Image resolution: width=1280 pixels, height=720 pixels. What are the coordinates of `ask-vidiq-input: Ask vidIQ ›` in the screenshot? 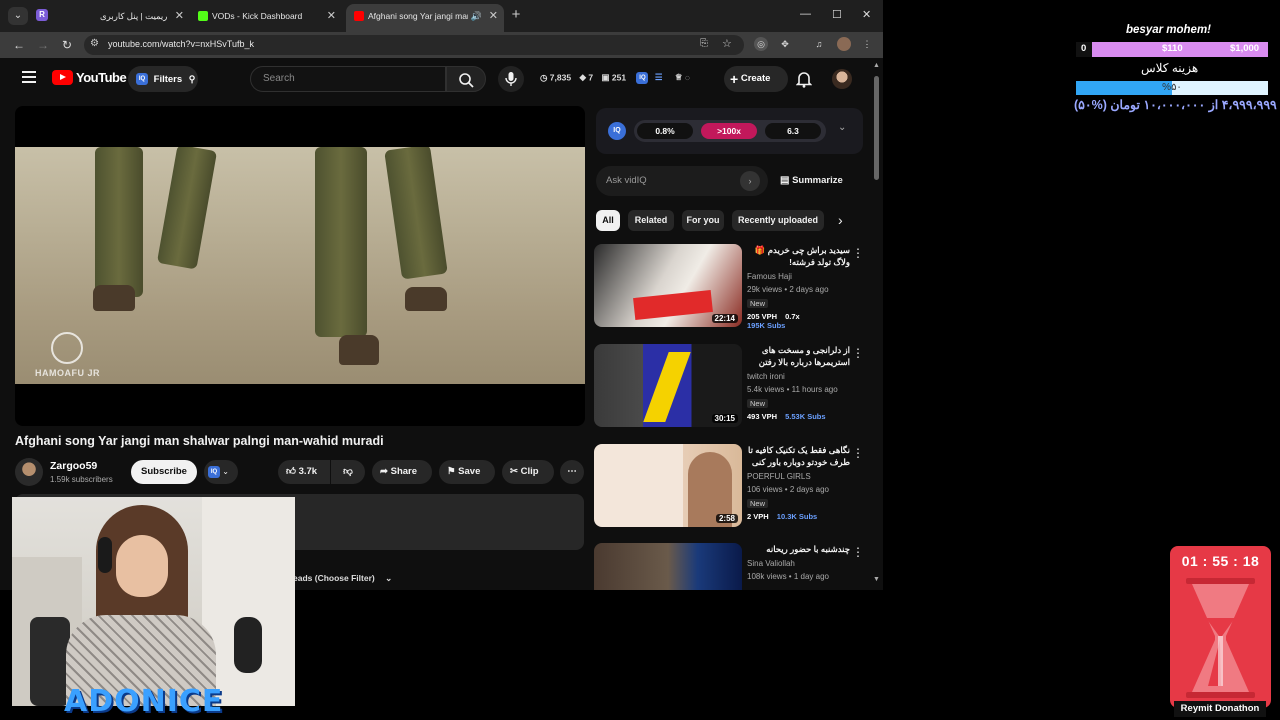 It's located at (682, 181).